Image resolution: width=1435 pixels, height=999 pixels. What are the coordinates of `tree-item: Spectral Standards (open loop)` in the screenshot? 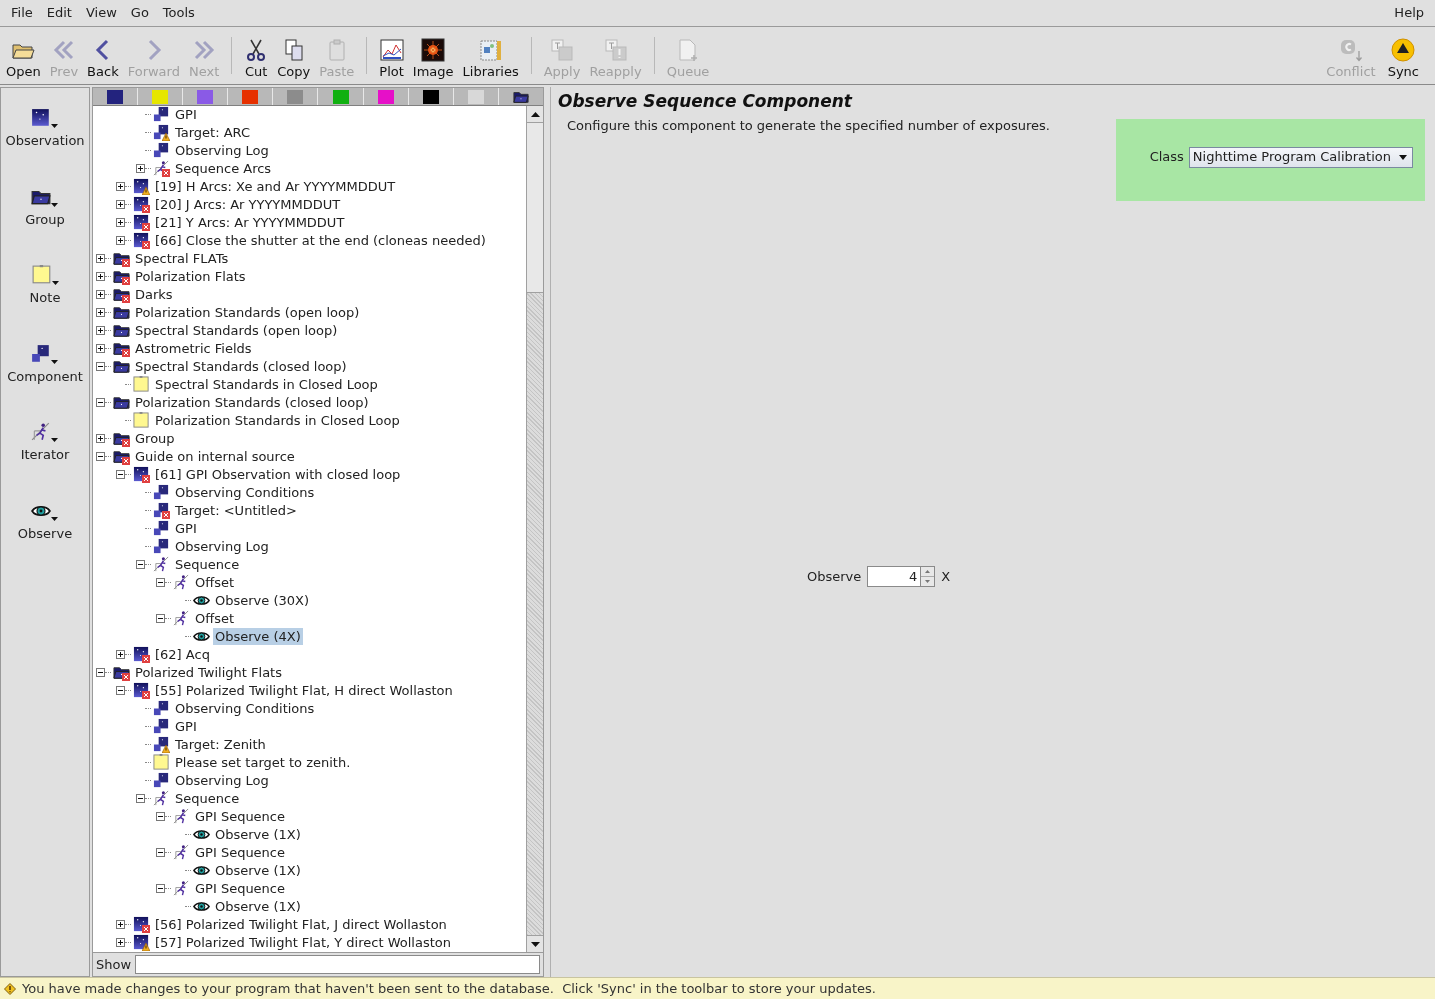 It's located at (236, 330).